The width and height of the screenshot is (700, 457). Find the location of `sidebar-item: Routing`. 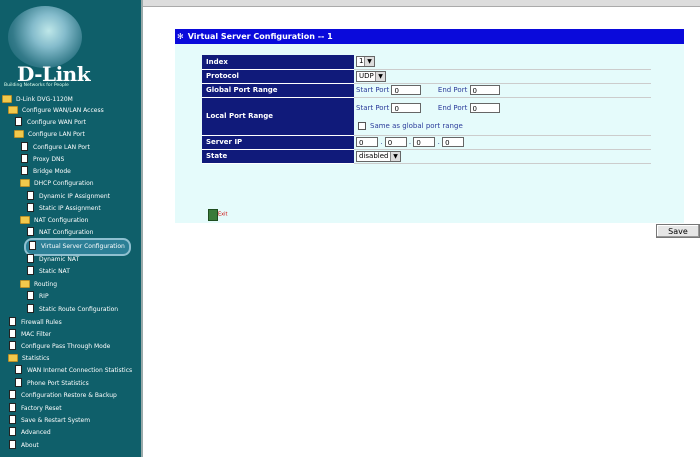

sidebar-item: Routing is located at coordinates (38, 285).